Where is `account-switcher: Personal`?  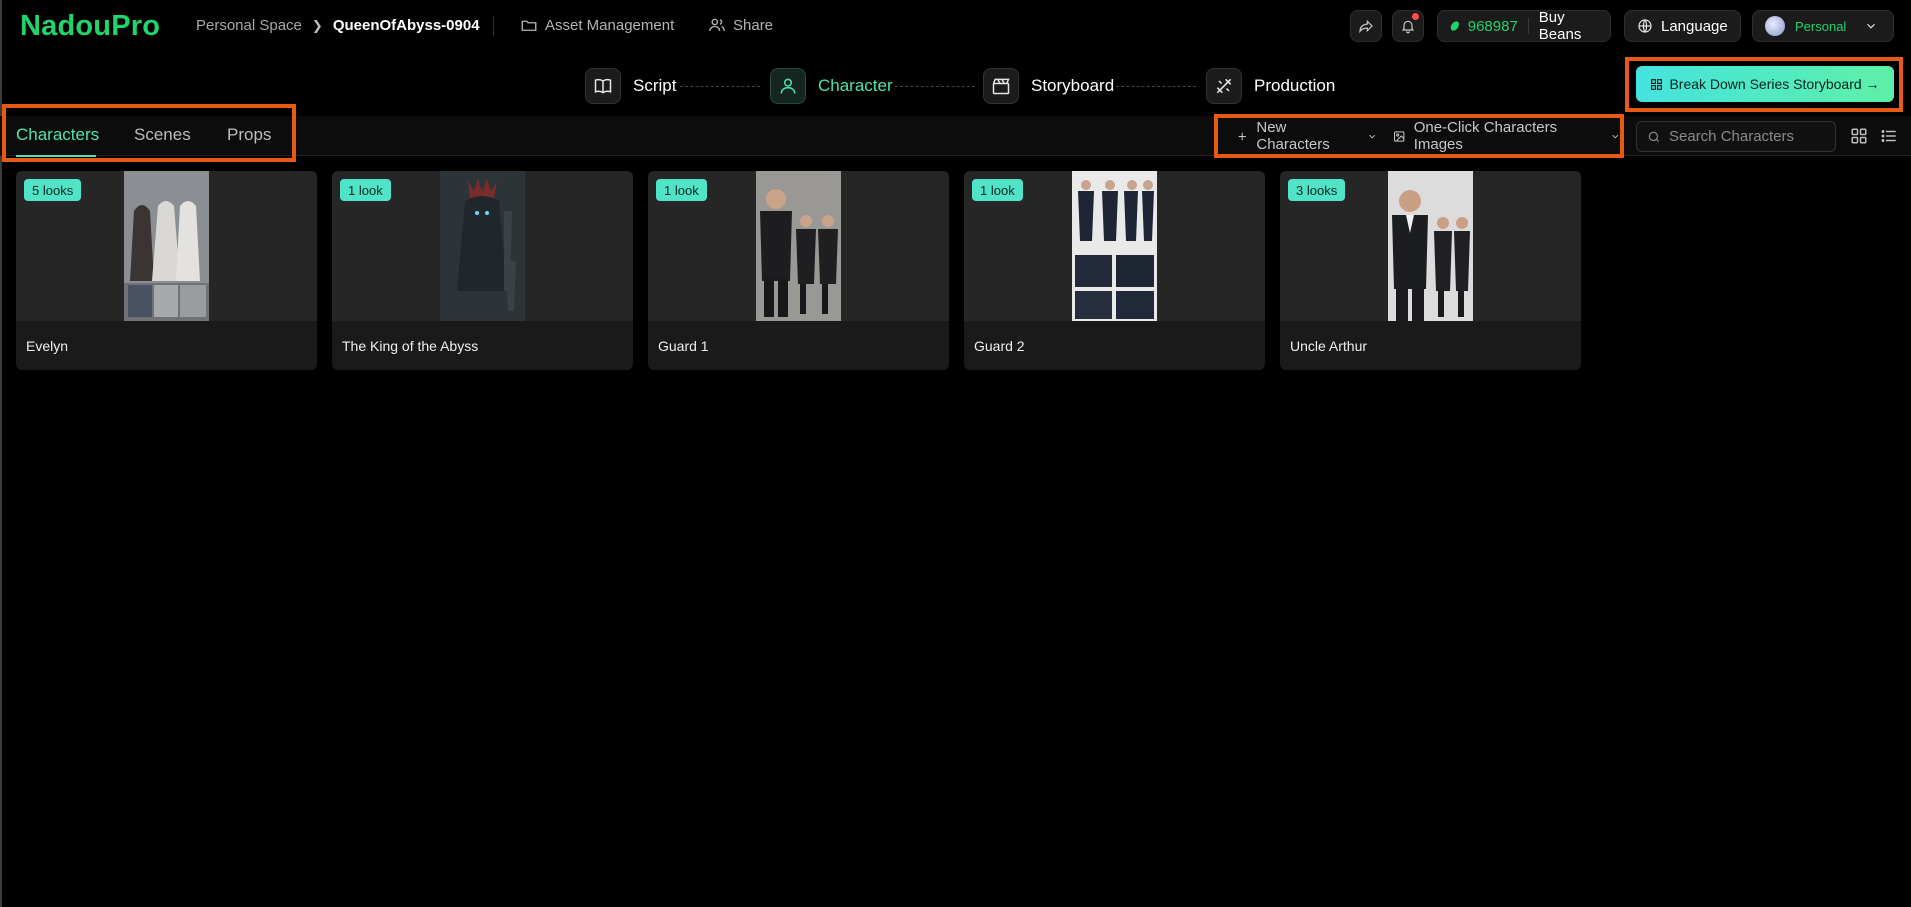
account-switcher: Personal is located at coordinates (1823, 26).